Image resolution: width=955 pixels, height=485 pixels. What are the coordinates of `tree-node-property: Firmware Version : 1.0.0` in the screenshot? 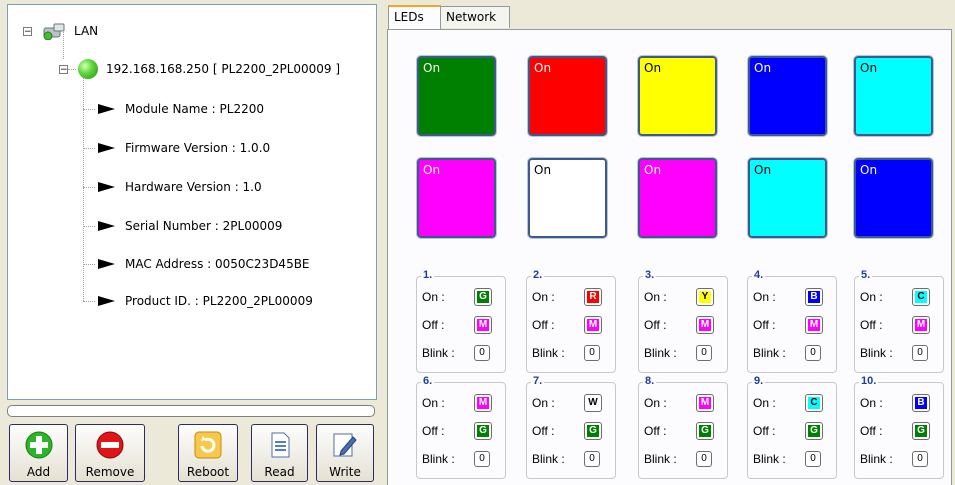 It's located at (184, 148).